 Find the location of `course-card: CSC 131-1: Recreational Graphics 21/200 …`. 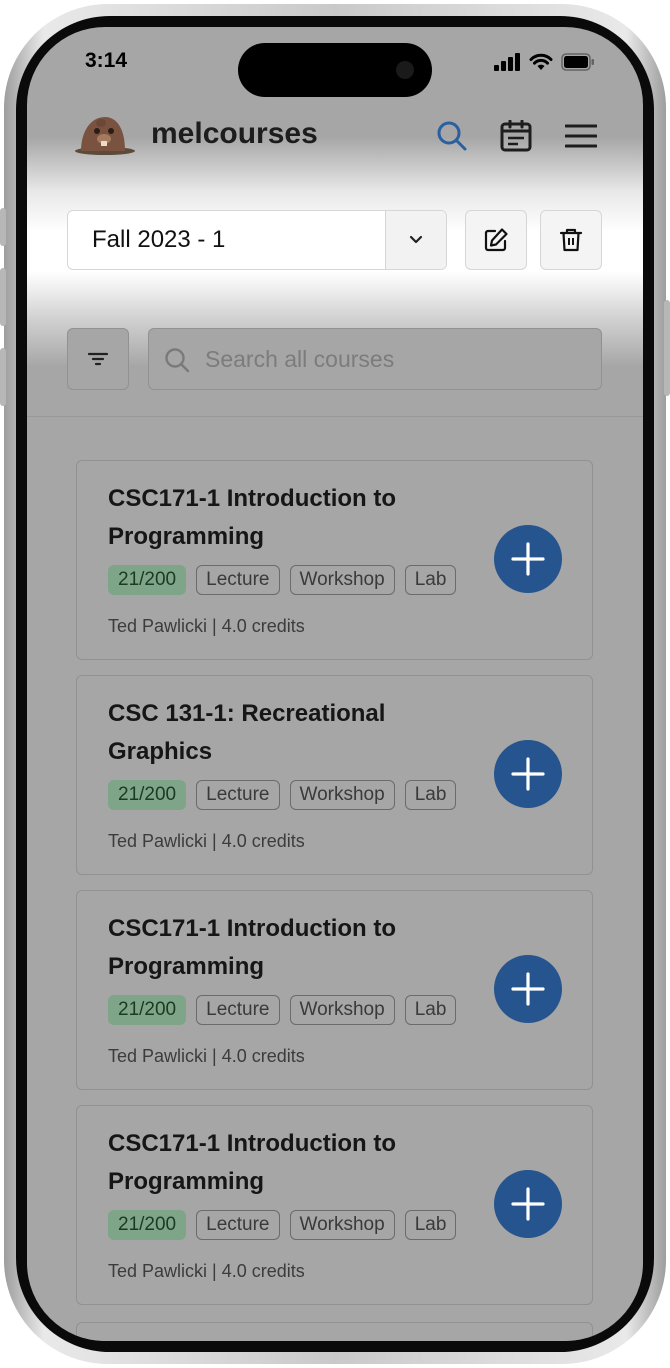

course-card: CSC 131-1: Recreational Graphics 21/200 … is located at coordinates (334, 775).